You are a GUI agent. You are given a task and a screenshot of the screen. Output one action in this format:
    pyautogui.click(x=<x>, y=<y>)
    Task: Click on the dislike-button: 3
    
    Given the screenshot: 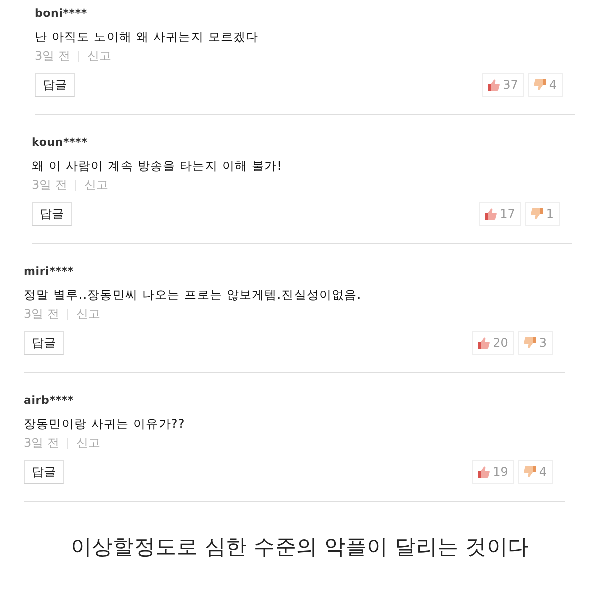 What is the action you would take?
    pyautogui.click(x=535, y=343)
    